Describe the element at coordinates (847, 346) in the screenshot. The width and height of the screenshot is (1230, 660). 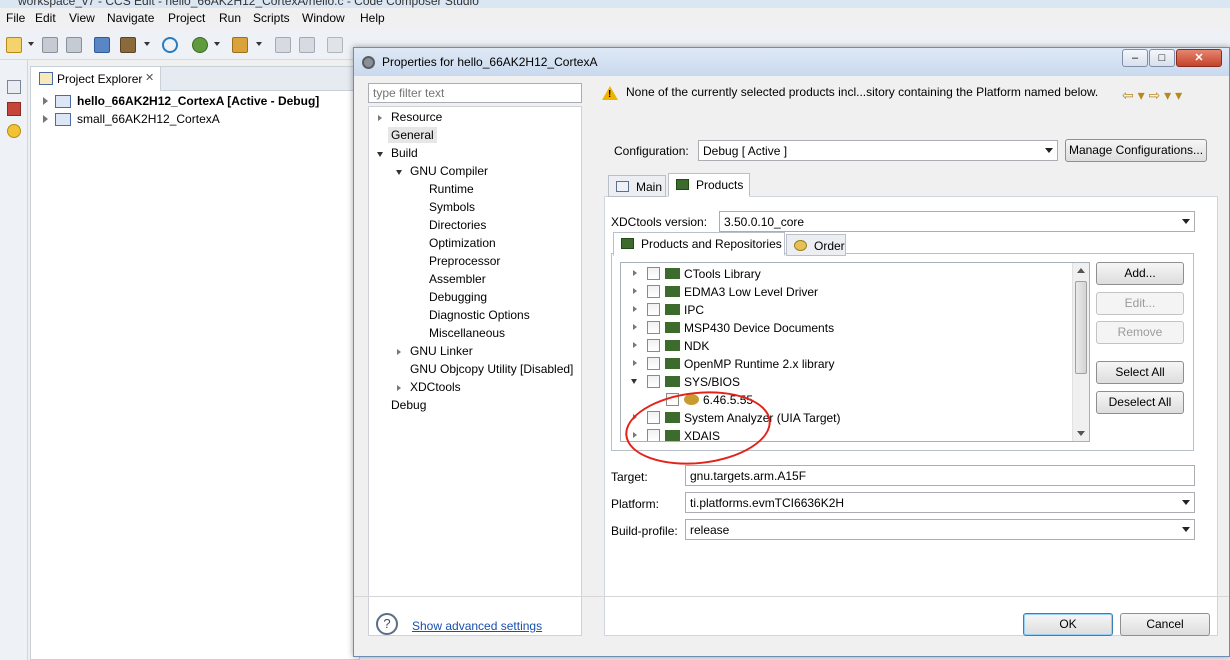
I see `product-row: NDK` at that location.